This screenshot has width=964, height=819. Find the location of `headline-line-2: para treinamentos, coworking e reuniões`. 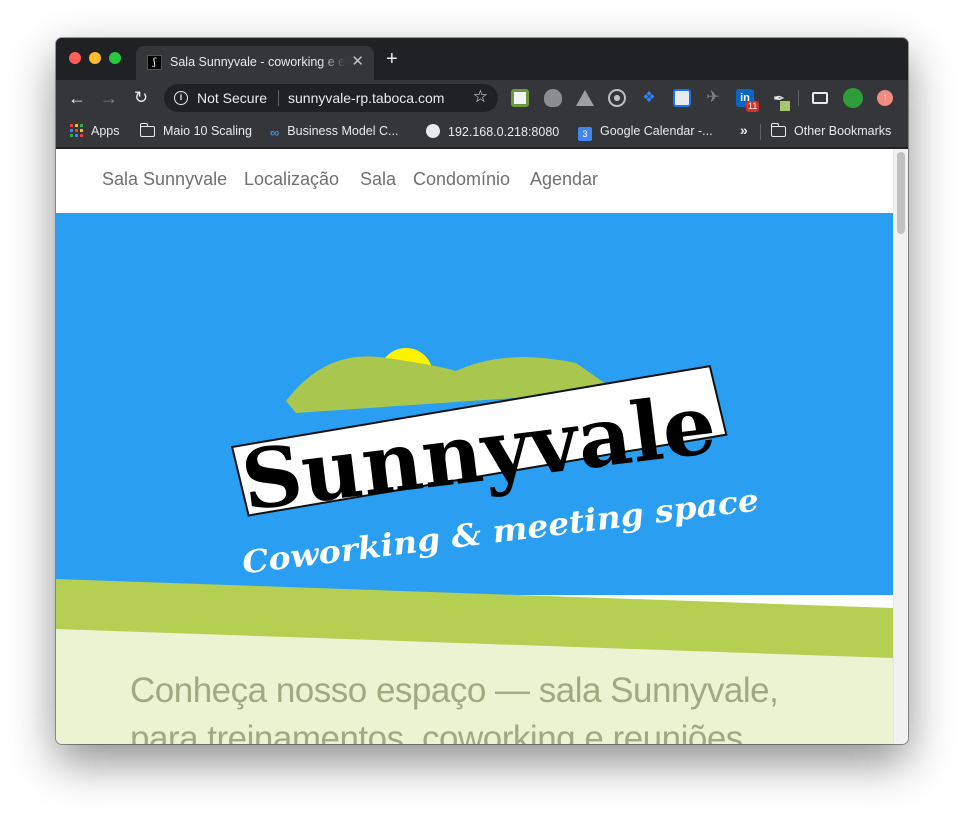

headline-line-2: para treinamentos, coworking e reuniões is located at coordinates (436, 731).